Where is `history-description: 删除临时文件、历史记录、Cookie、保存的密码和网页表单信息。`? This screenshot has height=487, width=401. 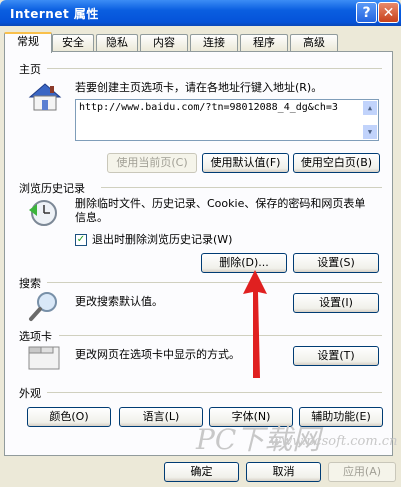
history-description: 删除临时文件、历史记录、Cookie、保存的密码和网页表单信息。 is located at coordinates (220, 210).